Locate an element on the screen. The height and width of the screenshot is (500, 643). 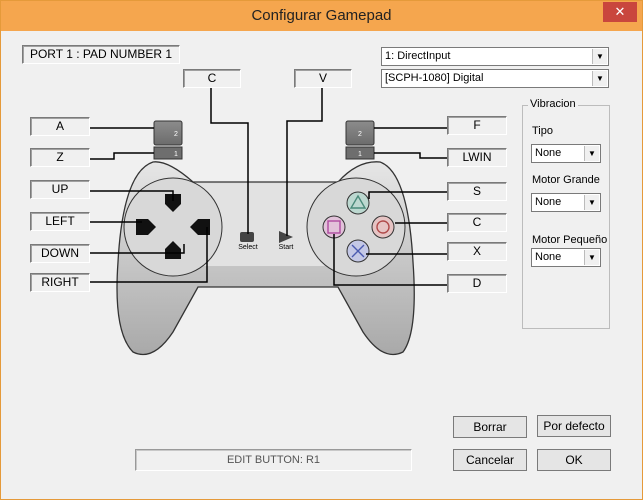
mapping-triangle: S is located at coordinates (477, 191).